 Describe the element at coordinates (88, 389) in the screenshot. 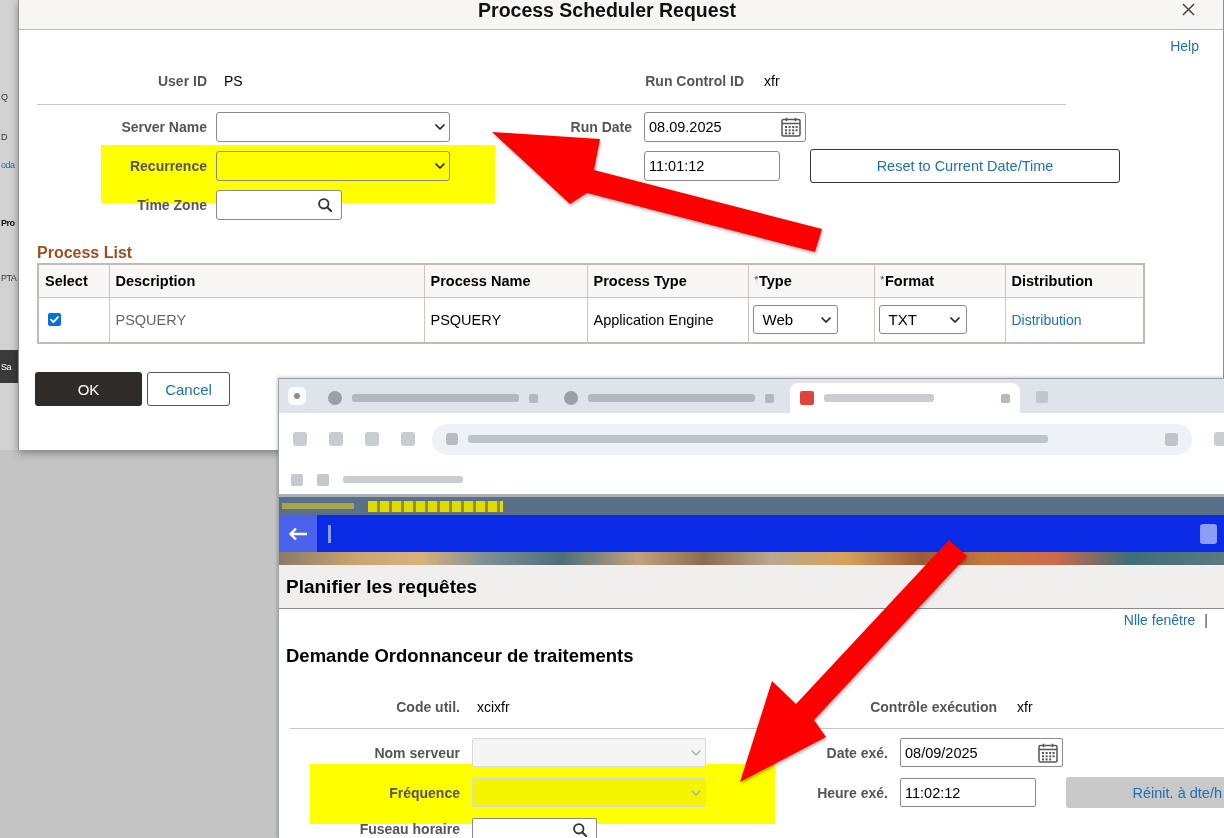

I see `ok-button: OK` at that location.